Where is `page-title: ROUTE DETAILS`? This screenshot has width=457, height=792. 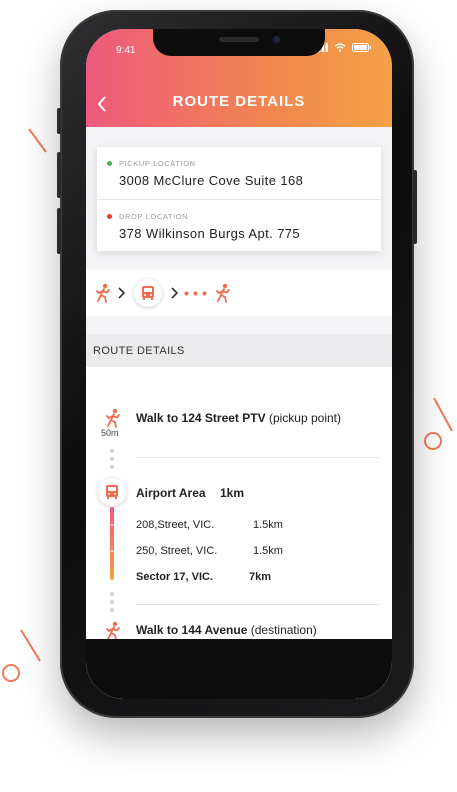
page-title: ROUTE DETAILS is located at coordinates (239, 101).